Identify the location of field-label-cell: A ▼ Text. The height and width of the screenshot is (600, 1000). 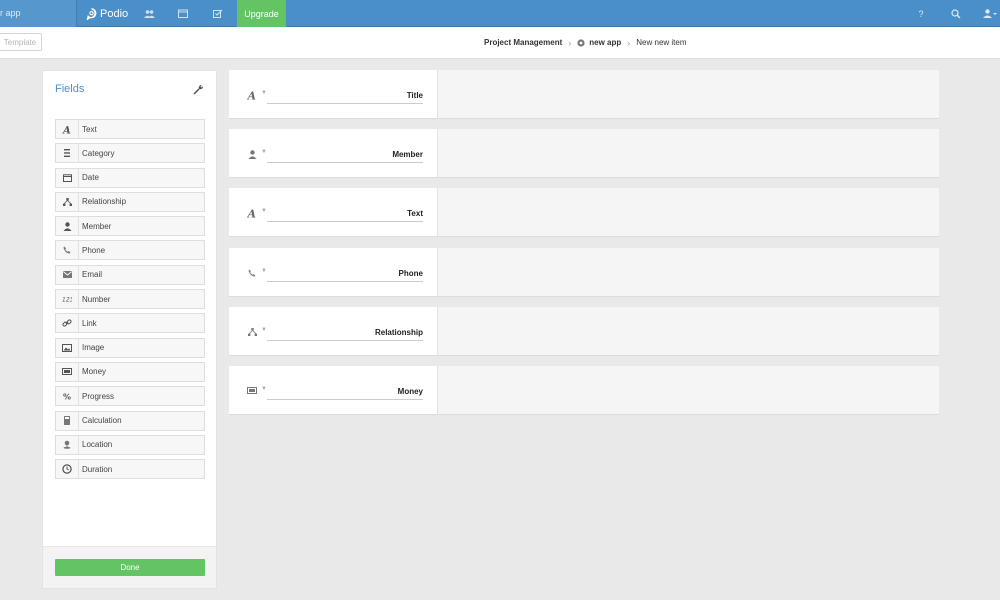
(333, 212).